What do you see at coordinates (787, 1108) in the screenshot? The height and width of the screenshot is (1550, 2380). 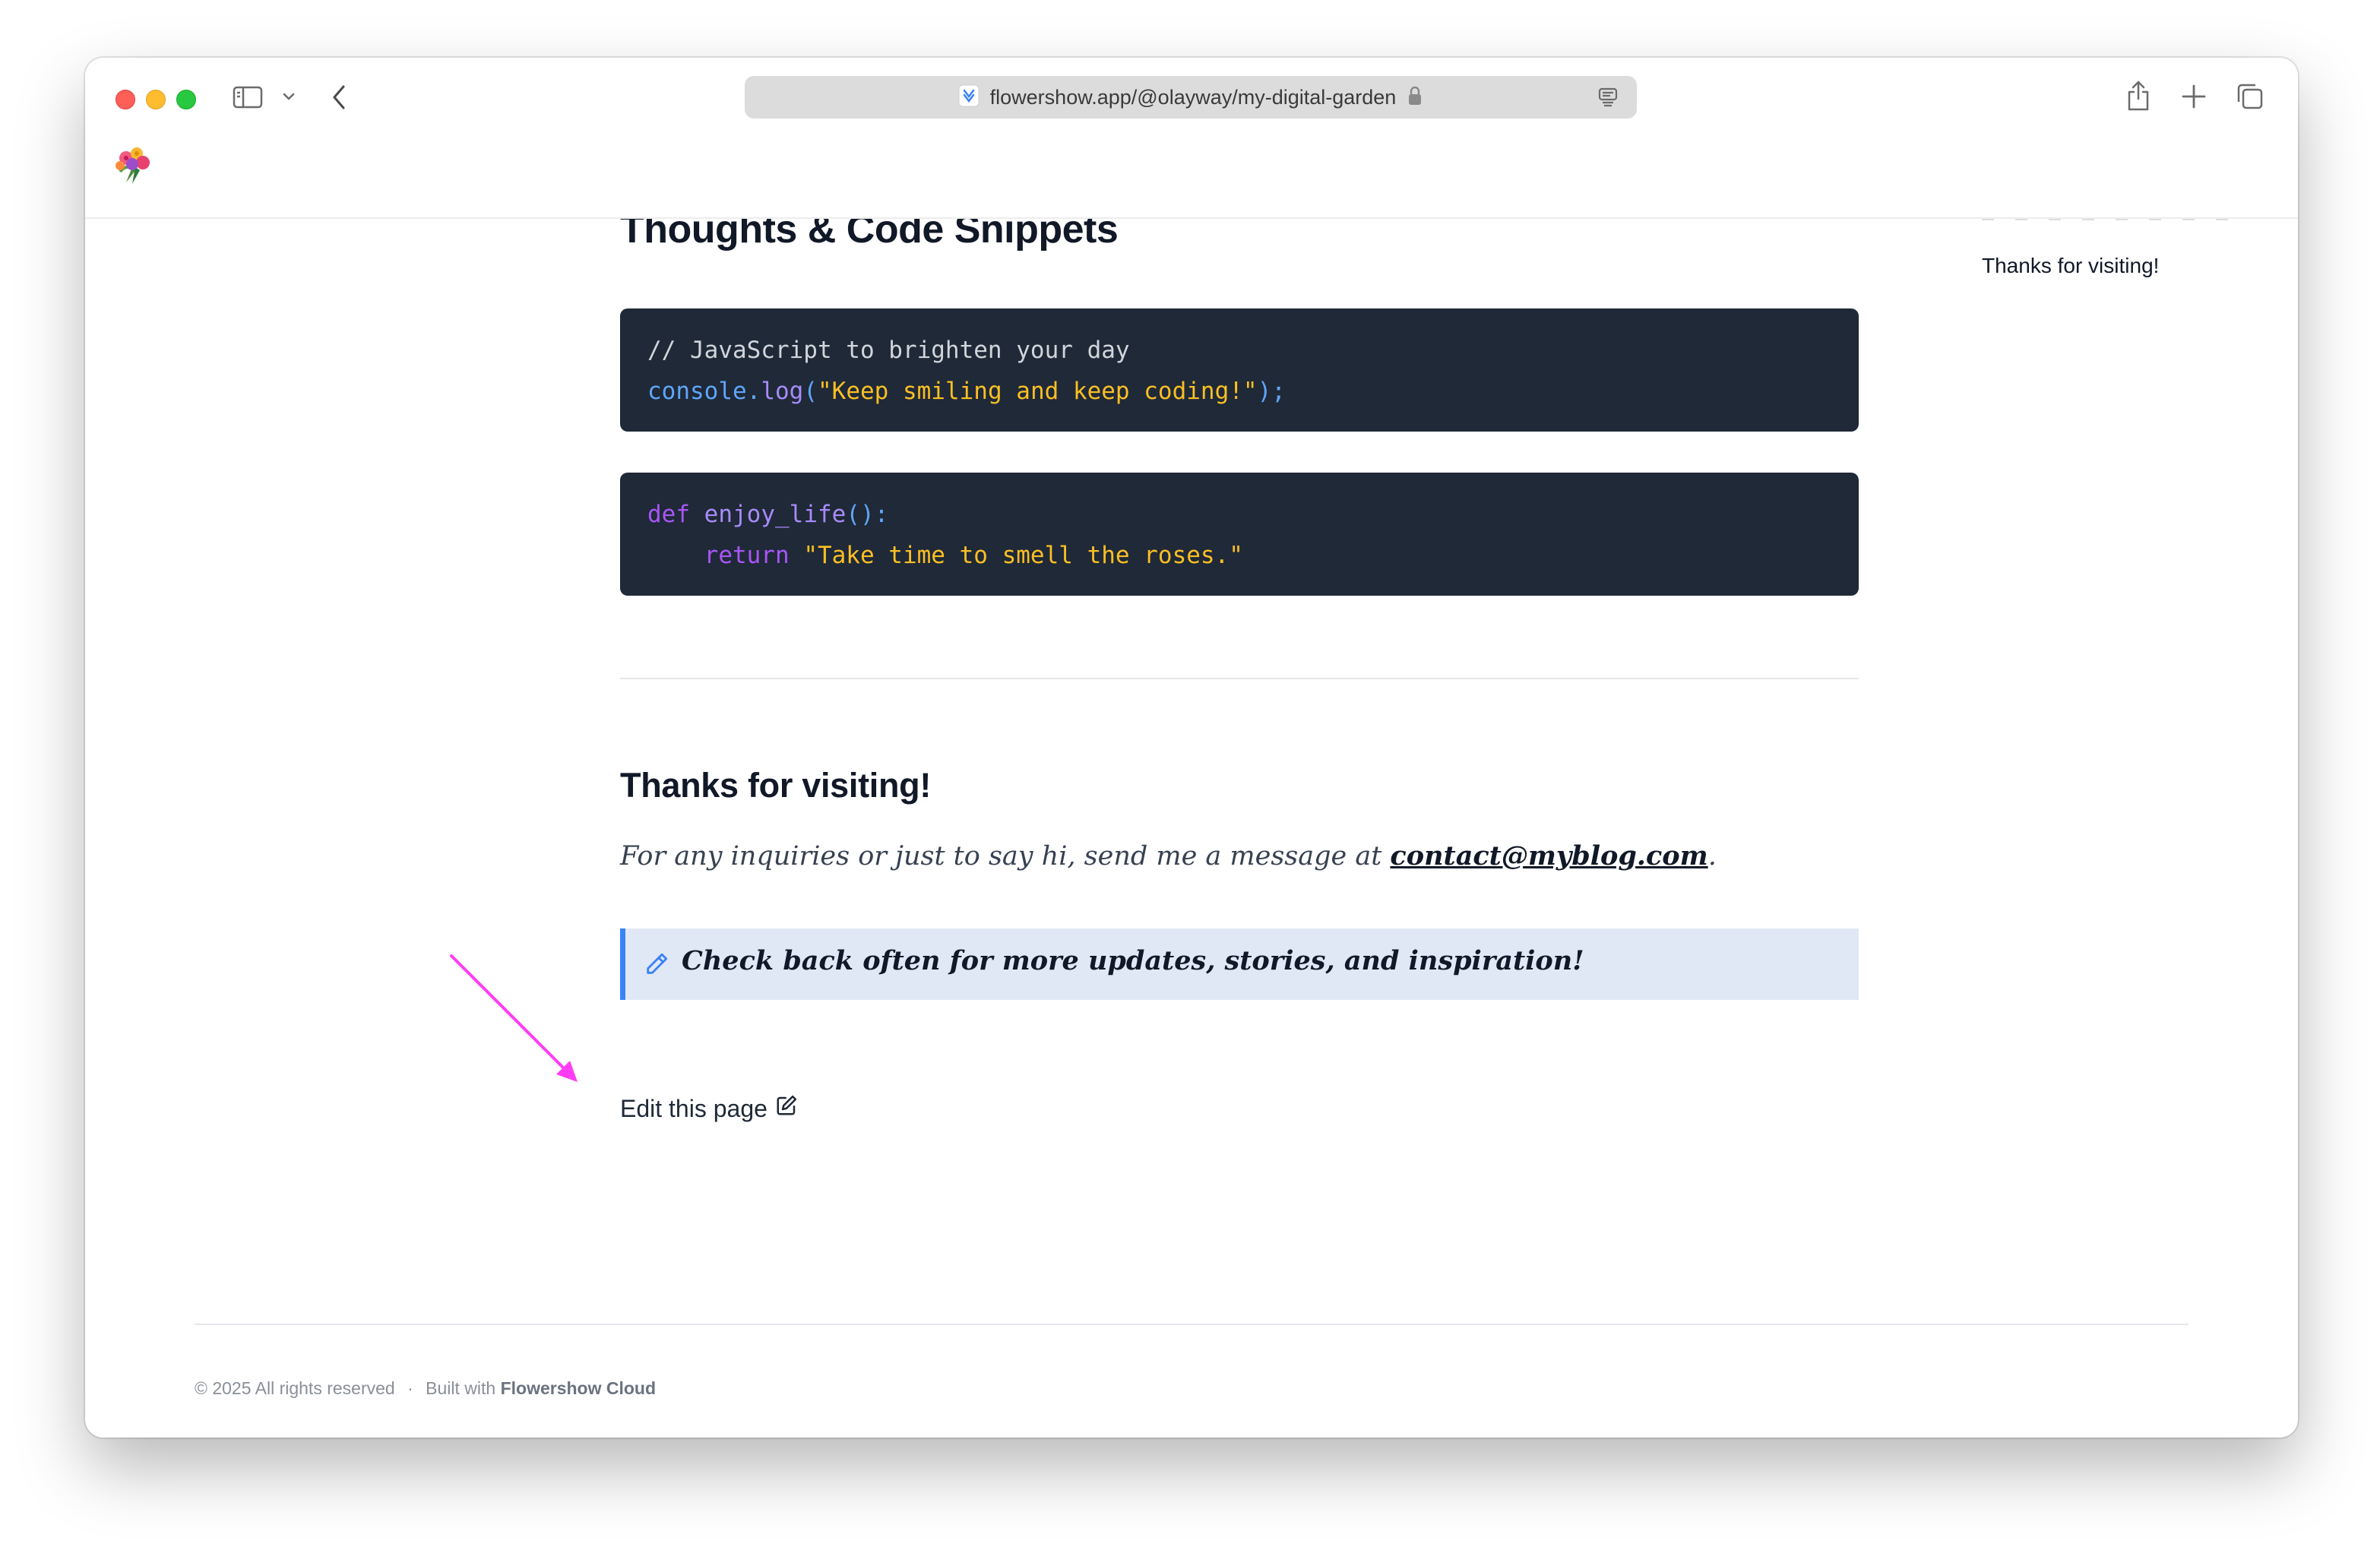 I see `edit-icon` at bounding box center [787, 1108].